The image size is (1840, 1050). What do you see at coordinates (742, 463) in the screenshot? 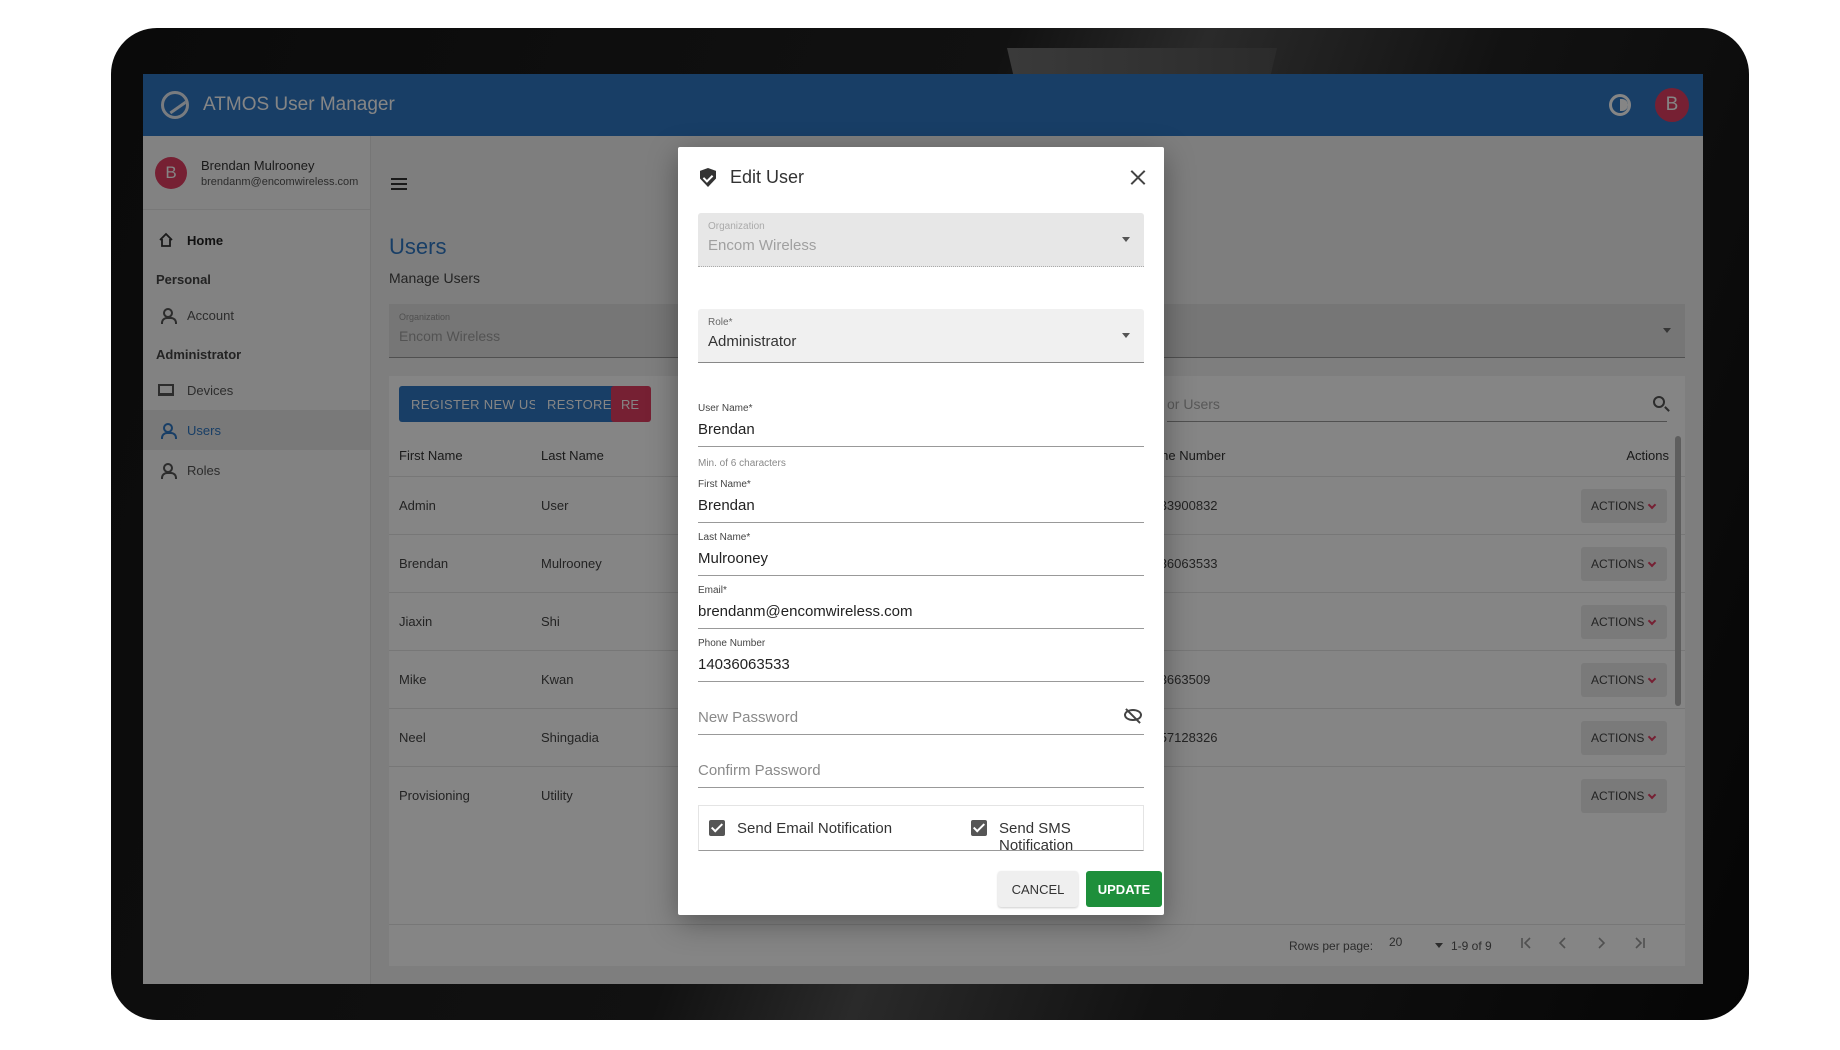
I see `user-name-helper-text: Min. of 6 characters` at bounding box center [742, 463].